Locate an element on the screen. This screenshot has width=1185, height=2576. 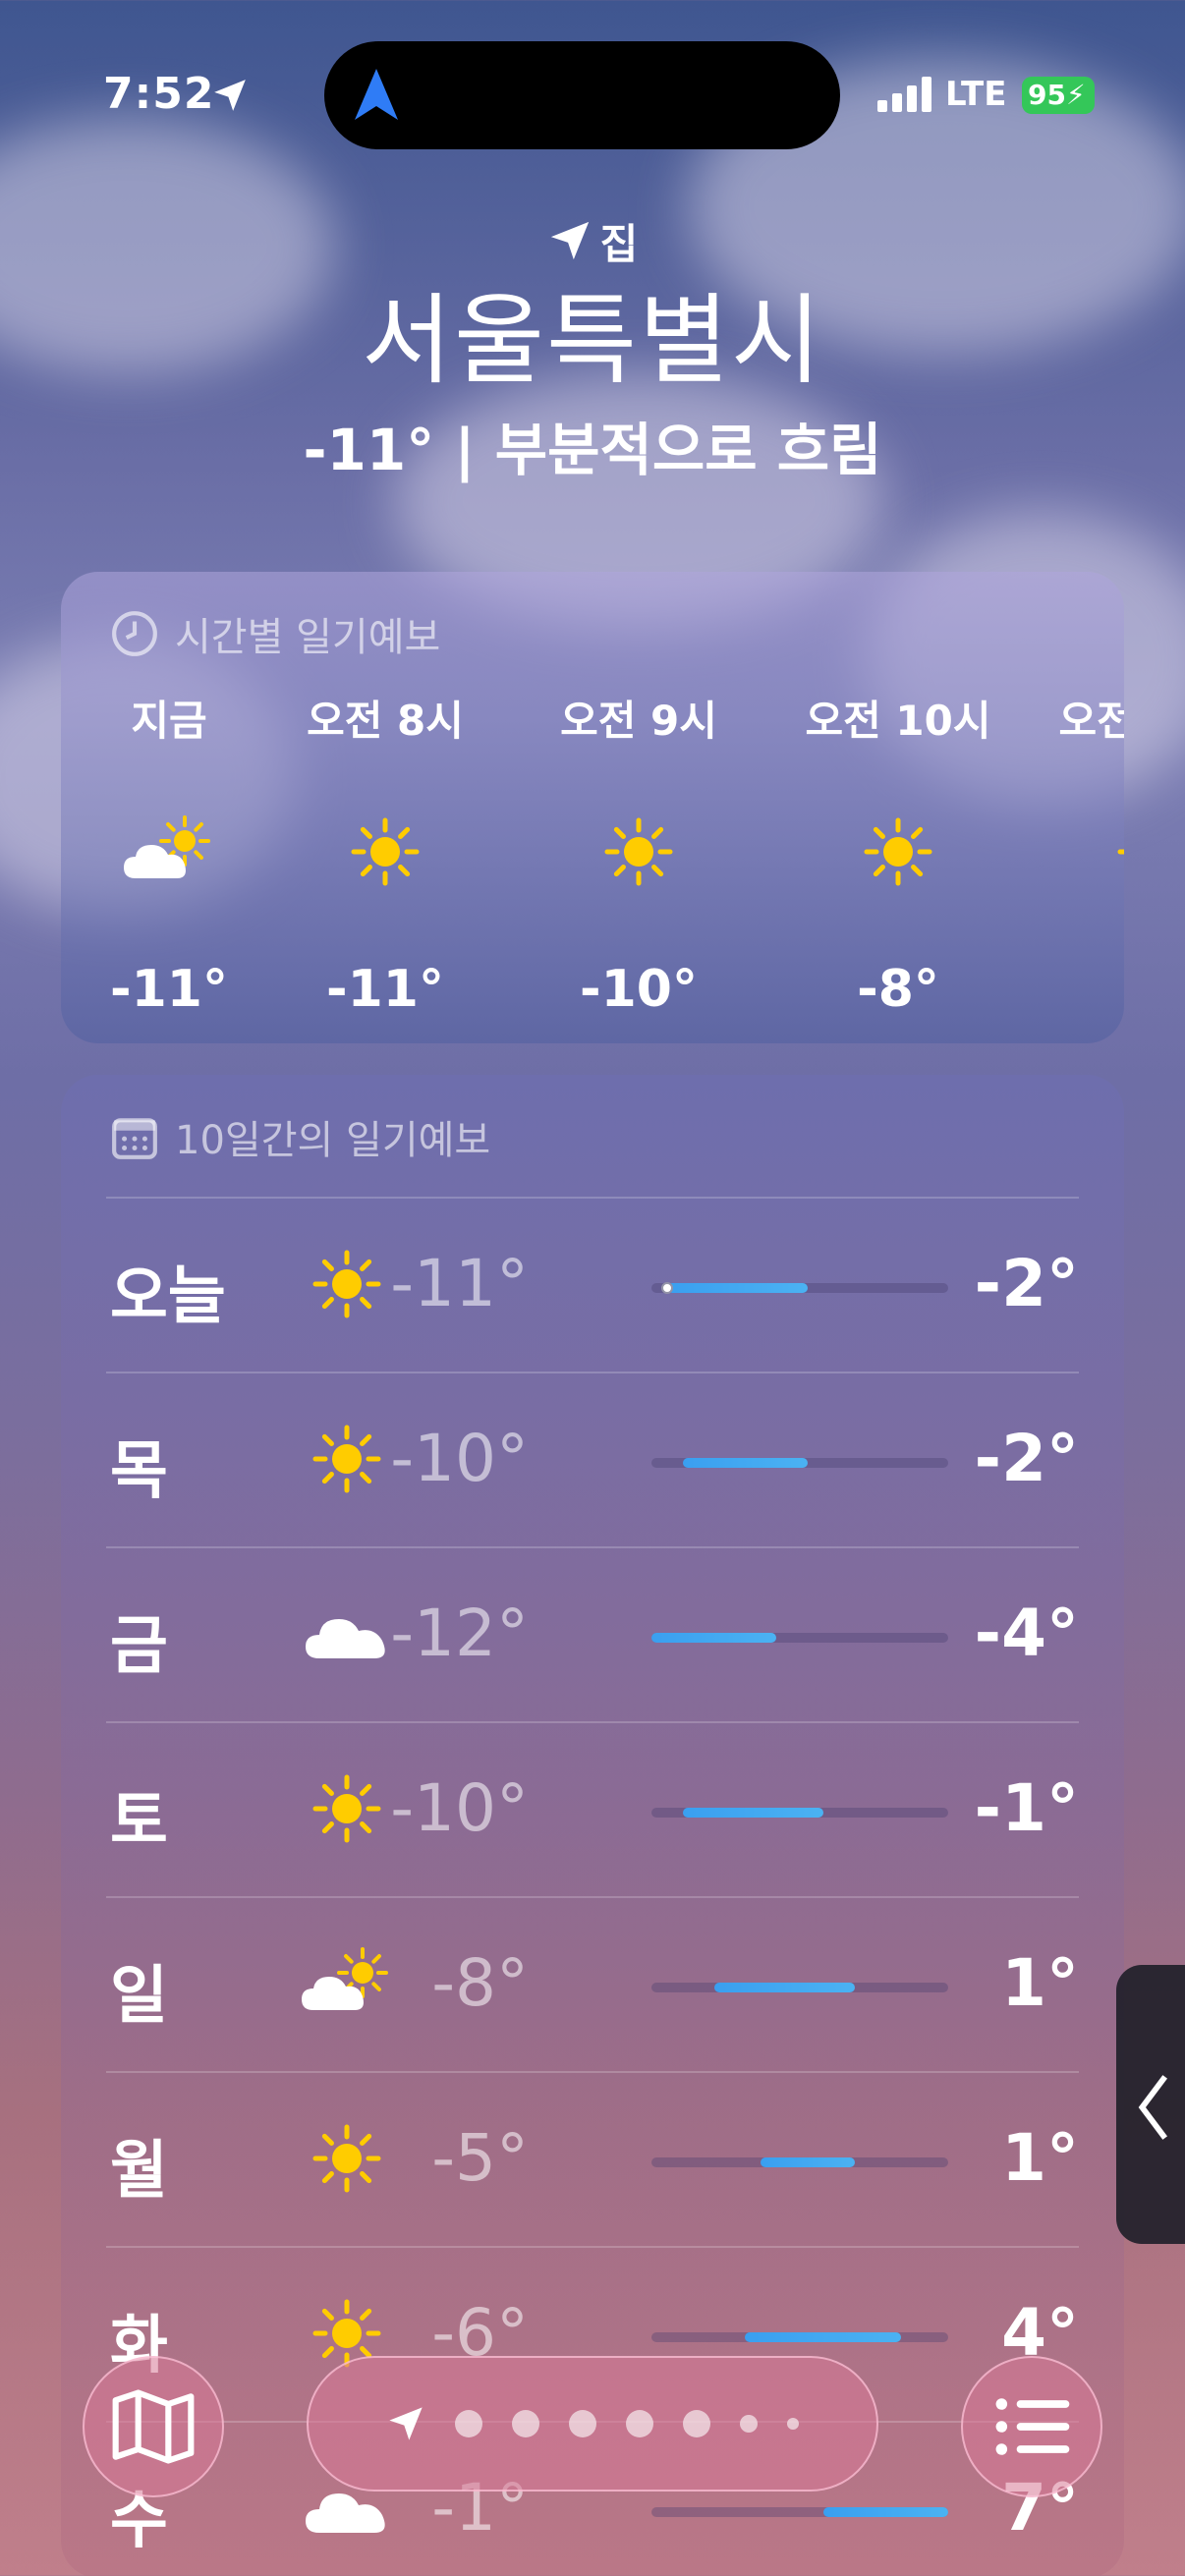
current-location-icon is located at coordinates (406, 2423).